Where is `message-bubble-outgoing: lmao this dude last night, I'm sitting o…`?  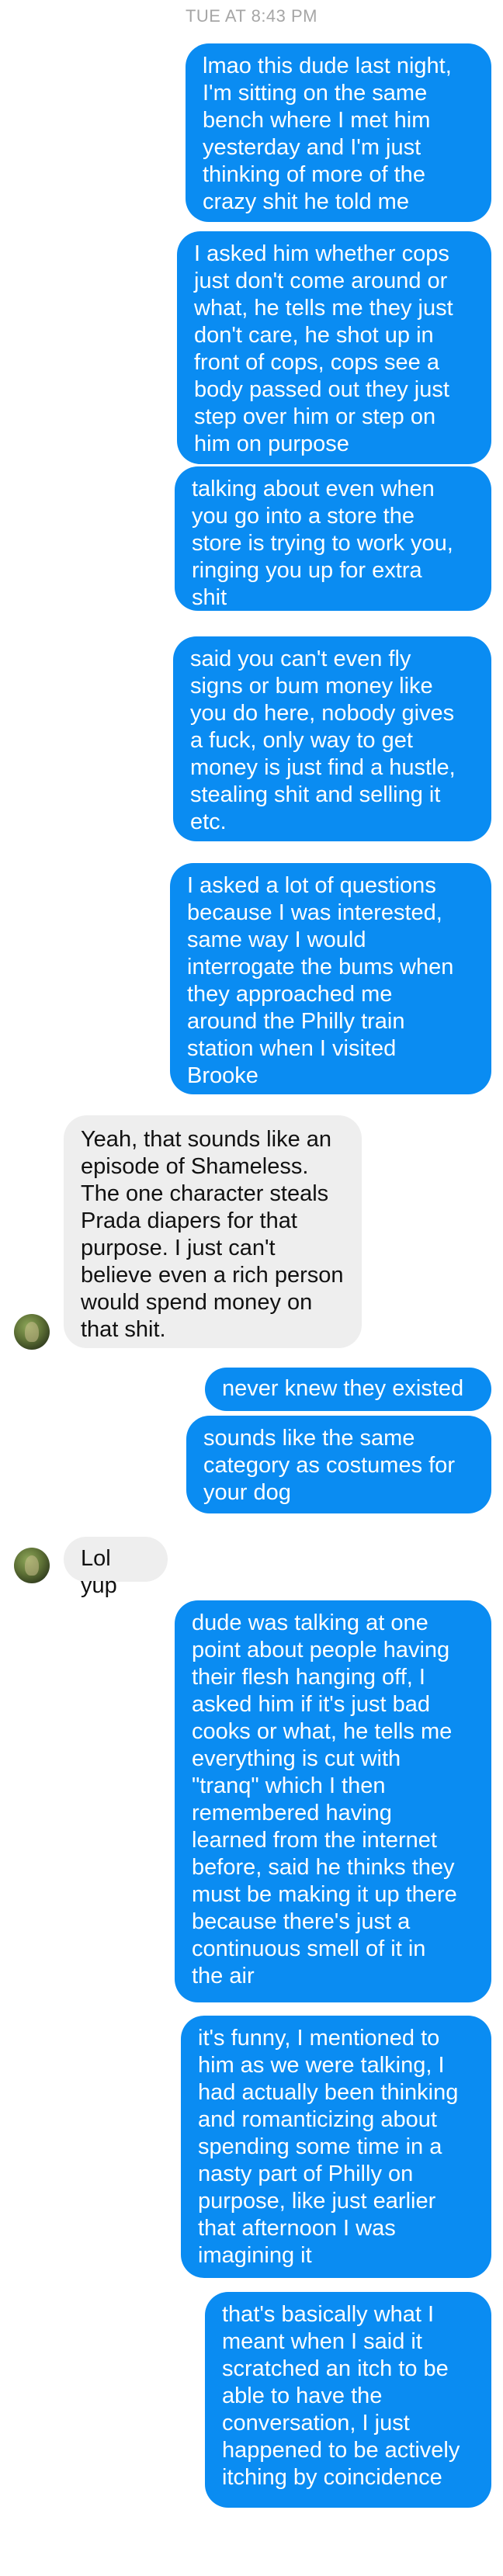 message-bubble-outgoing: lmao this dude last night, I'm sitting o… is located at coordinates (338, 132).